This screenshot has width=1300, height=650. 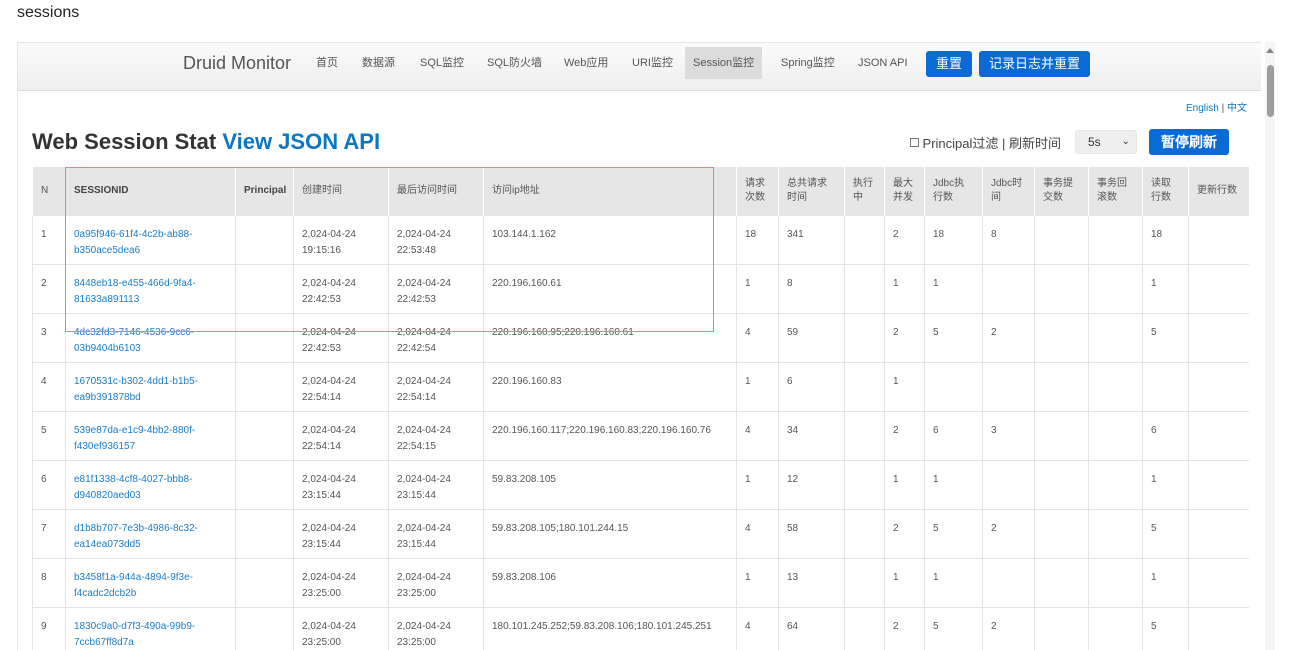 What do you see at coordinates (1106, 142) in the screenshot?
I see `refresh-interval-select: 5s ⌄` at bounding box center [1106, 142].